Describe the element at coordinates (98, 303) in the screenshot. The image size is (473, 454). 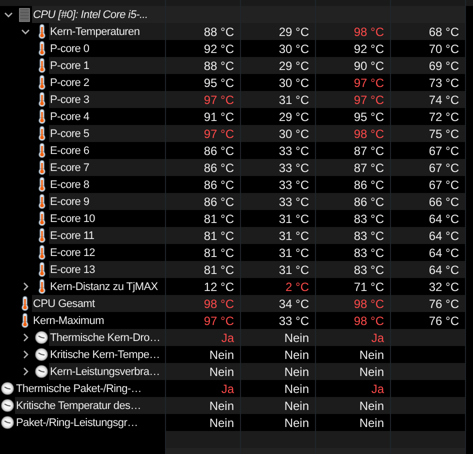
I see `sensor-name: CPU Gesamt` at that location.